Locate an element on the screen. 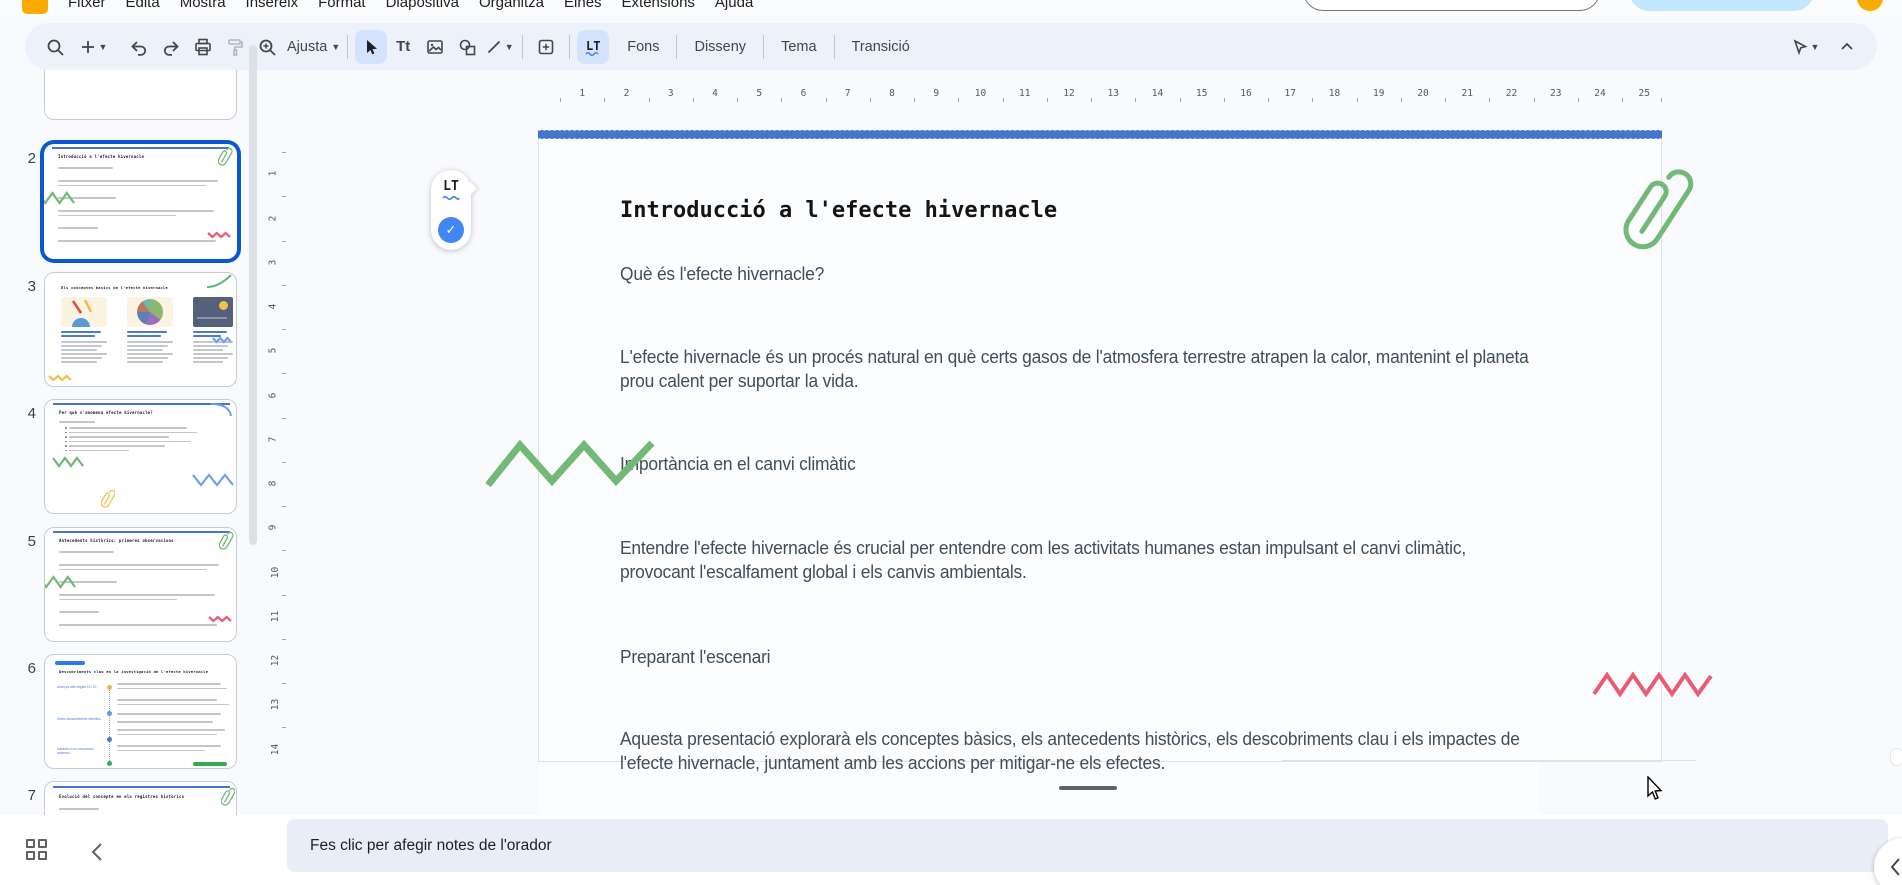  share-button is located at coordinates (1721, 5).